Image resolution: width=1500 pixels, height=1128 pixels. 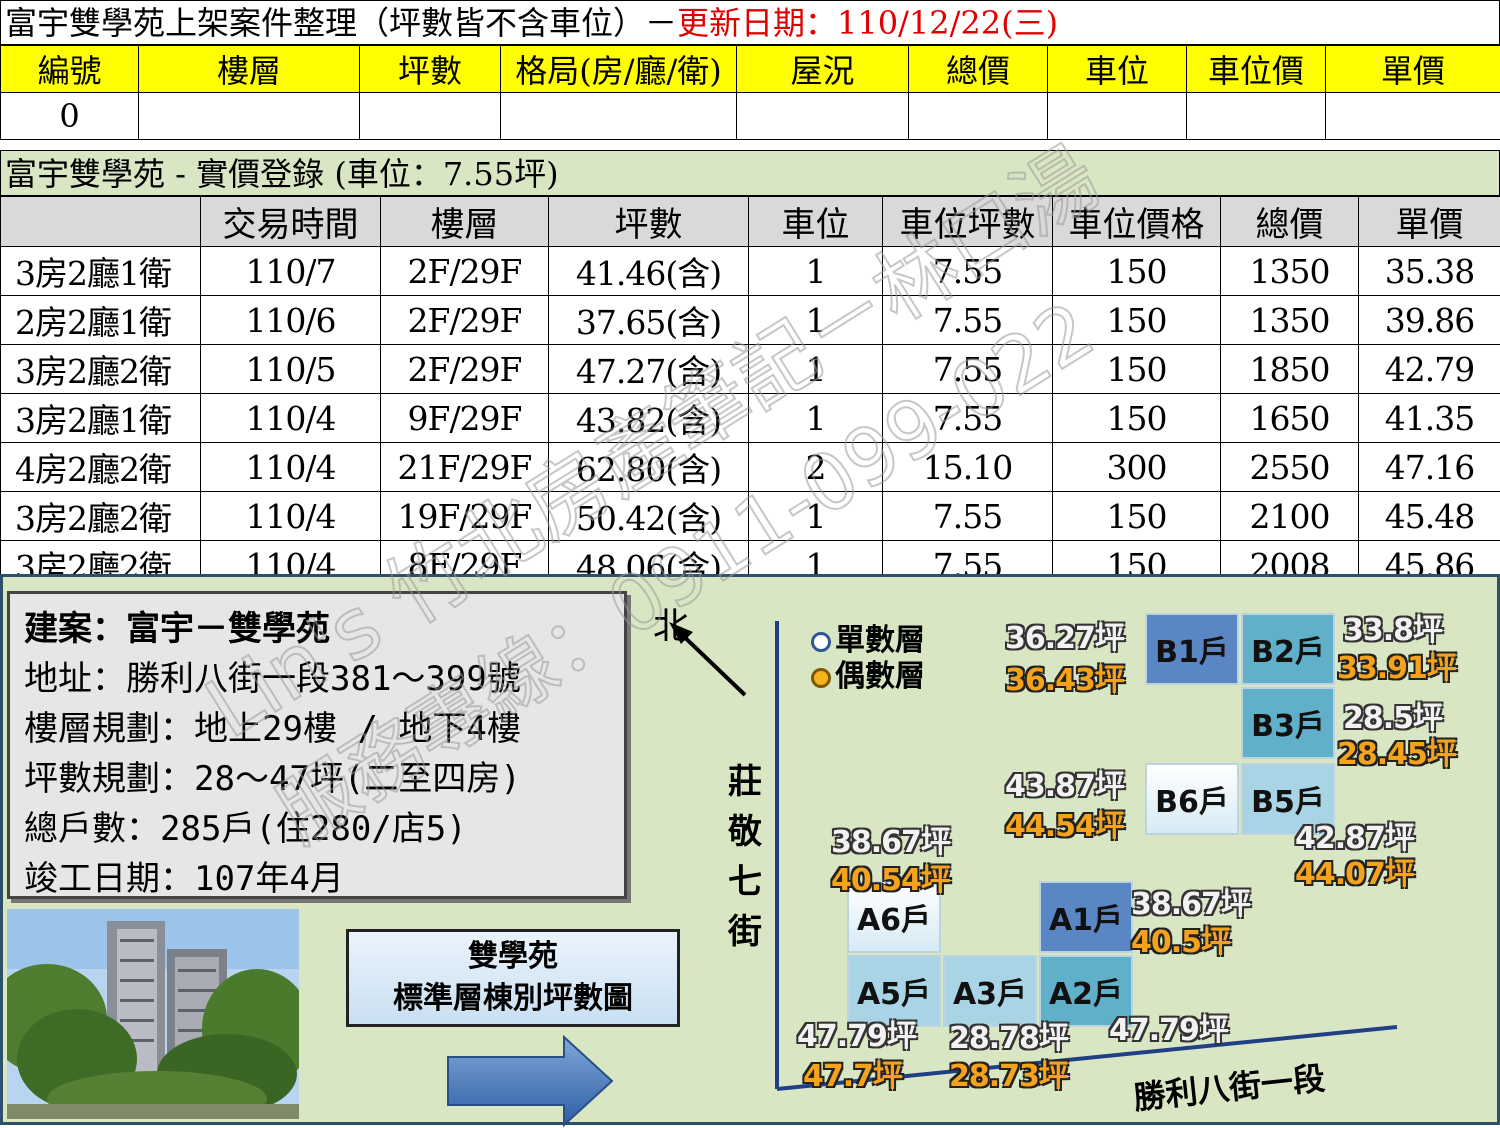 I want to click on col-size: 坪數, so click(x=430, y=69).